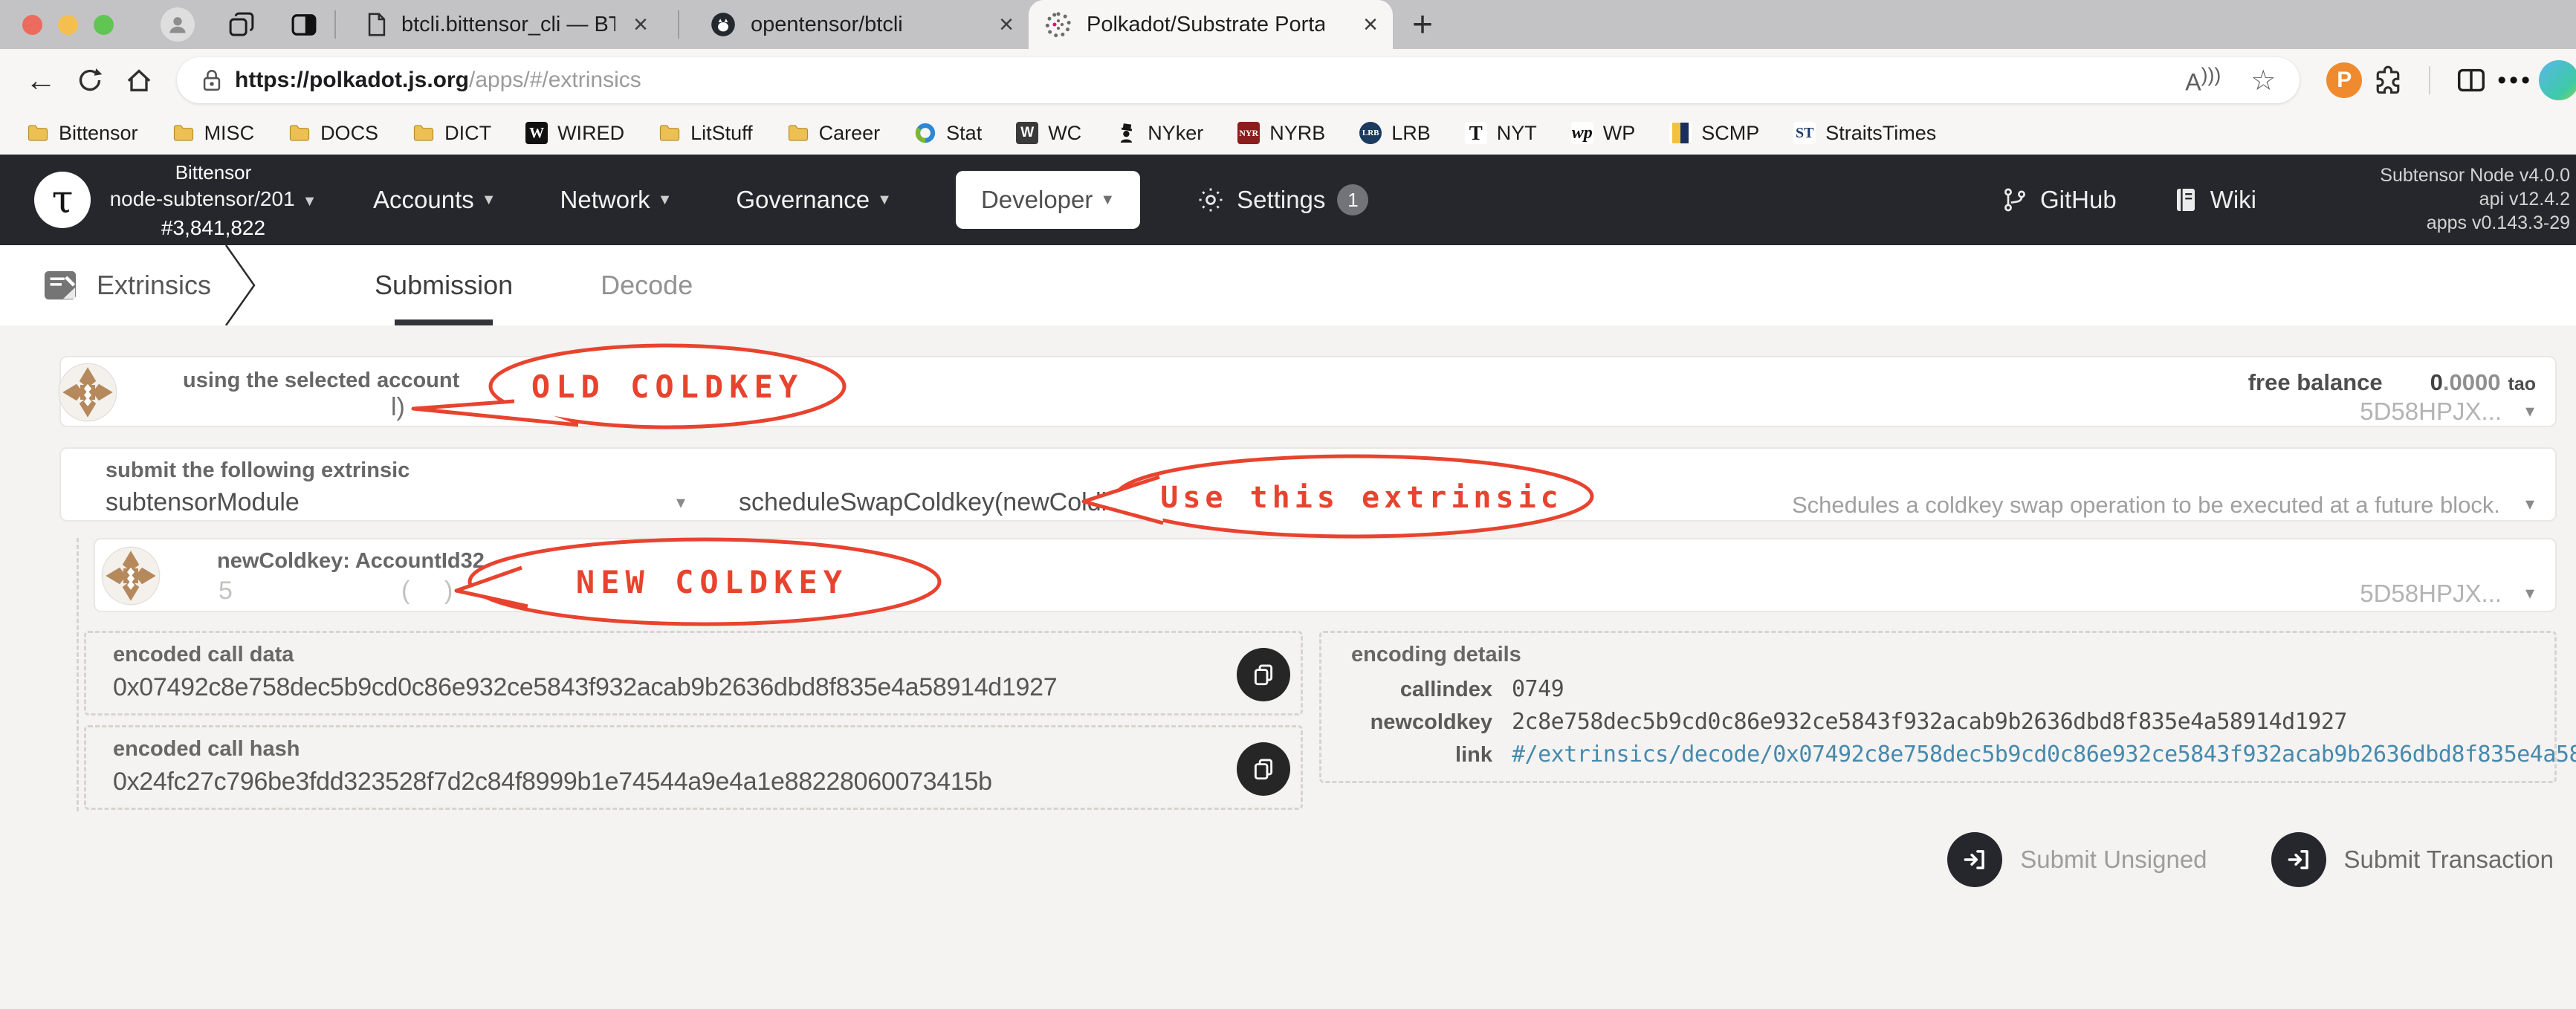 The height and width of the screenshot is (1009, 2576). I want to click on method-select: scheduleSwapColdkey(newColdkey), so click(944, 503).